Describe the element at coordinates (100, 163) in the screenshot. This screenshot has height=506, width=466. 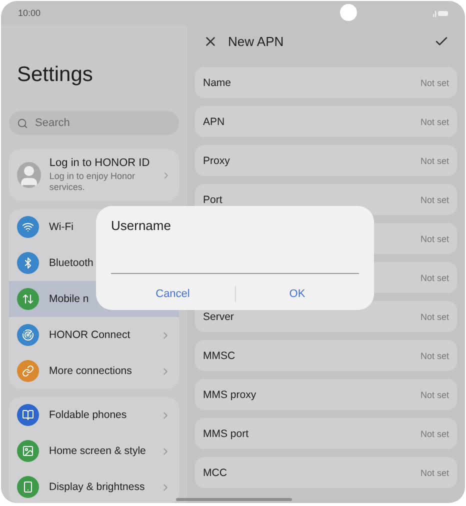
I see `account-title: Log in to HONOR ID` at that location.